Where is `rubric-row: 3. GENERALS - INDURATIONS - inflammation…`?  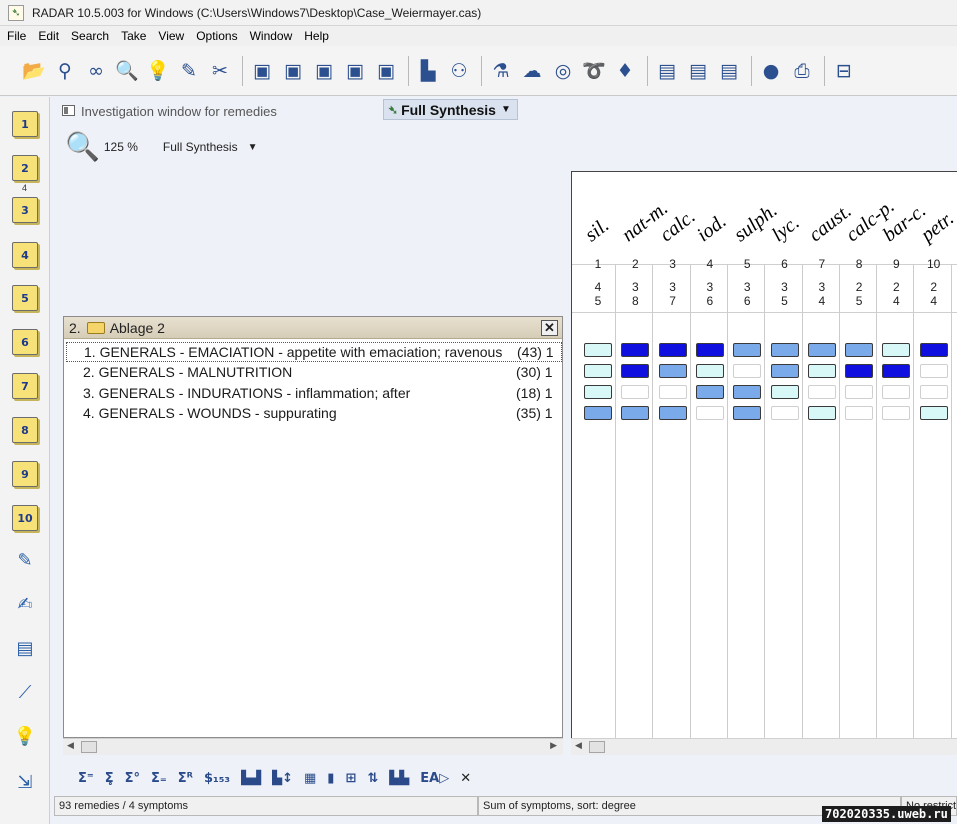
rubric-row: 3. GENERALS - INDURATIONS - inflammation… is located at coordinates (314, 393).